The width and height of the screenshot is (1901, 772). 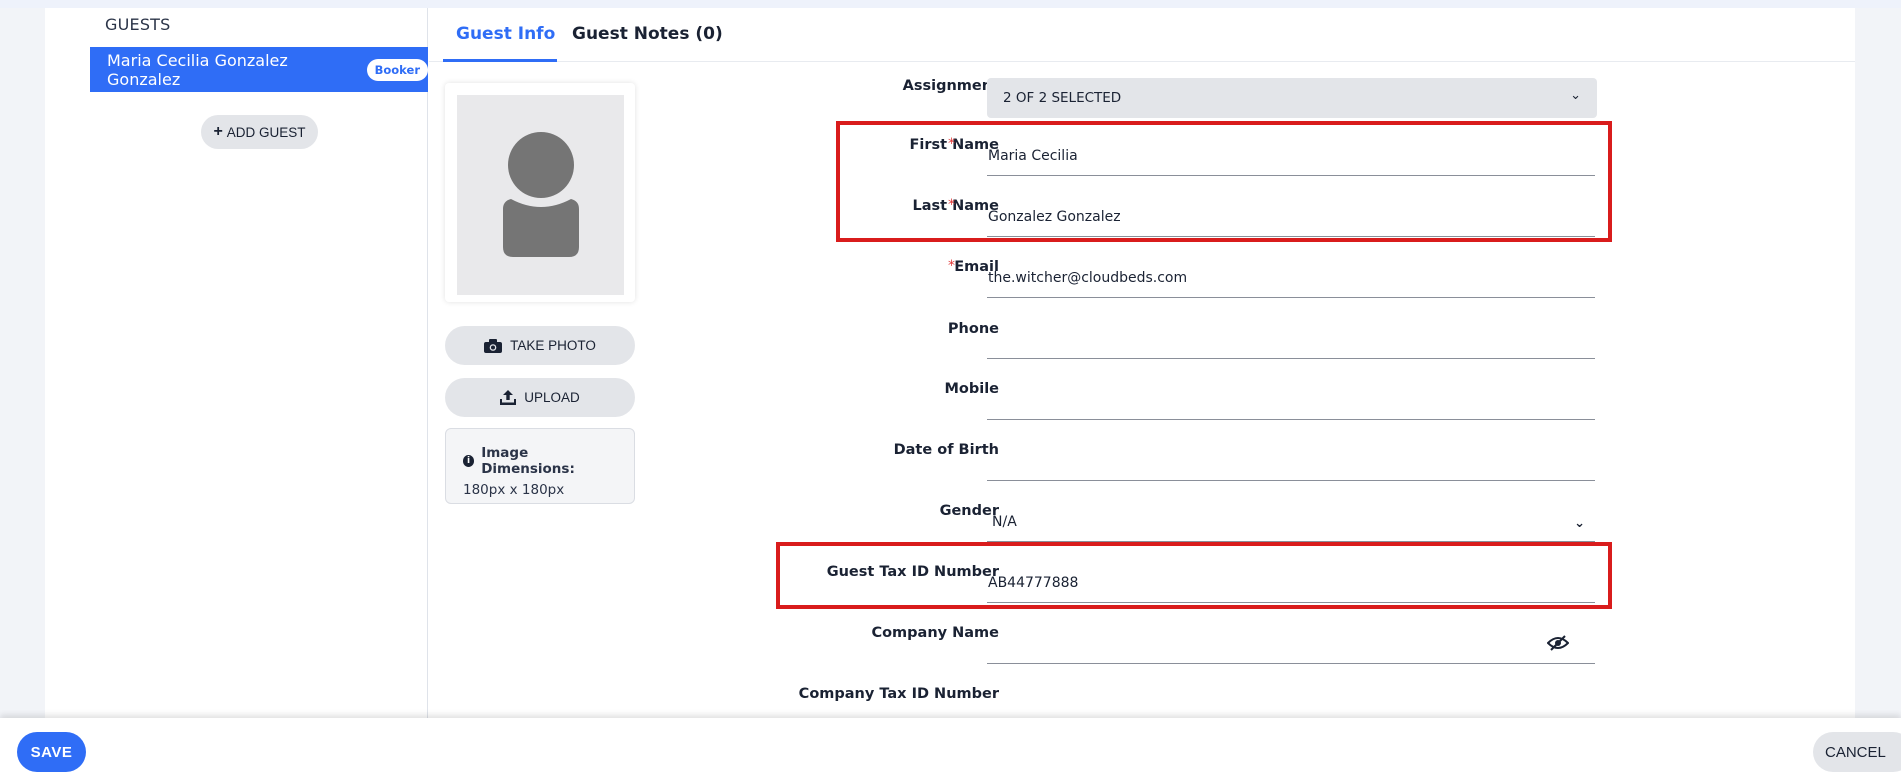 I want to click on image-dimensions-value: 180px x 180px, so click(x=514, y=490).